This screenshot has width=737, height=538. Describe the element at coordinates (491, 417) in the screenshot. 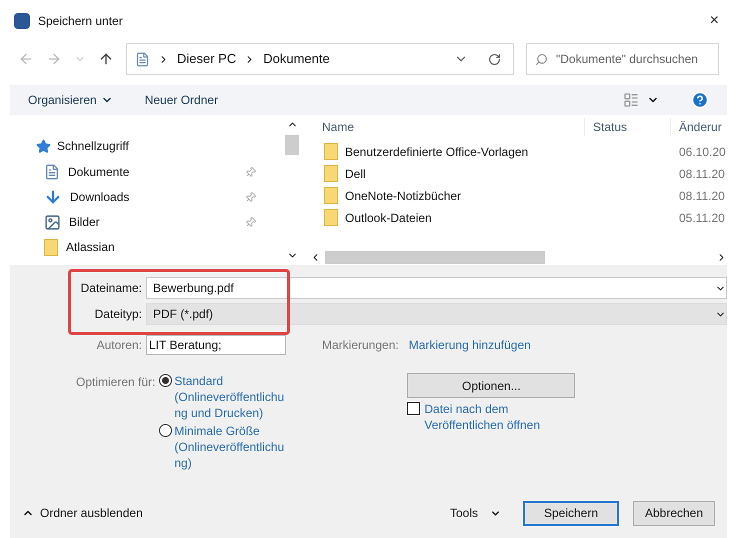

I see `checkbox-option: Datei nach dem Veröffentlichen öffnen` at that location.